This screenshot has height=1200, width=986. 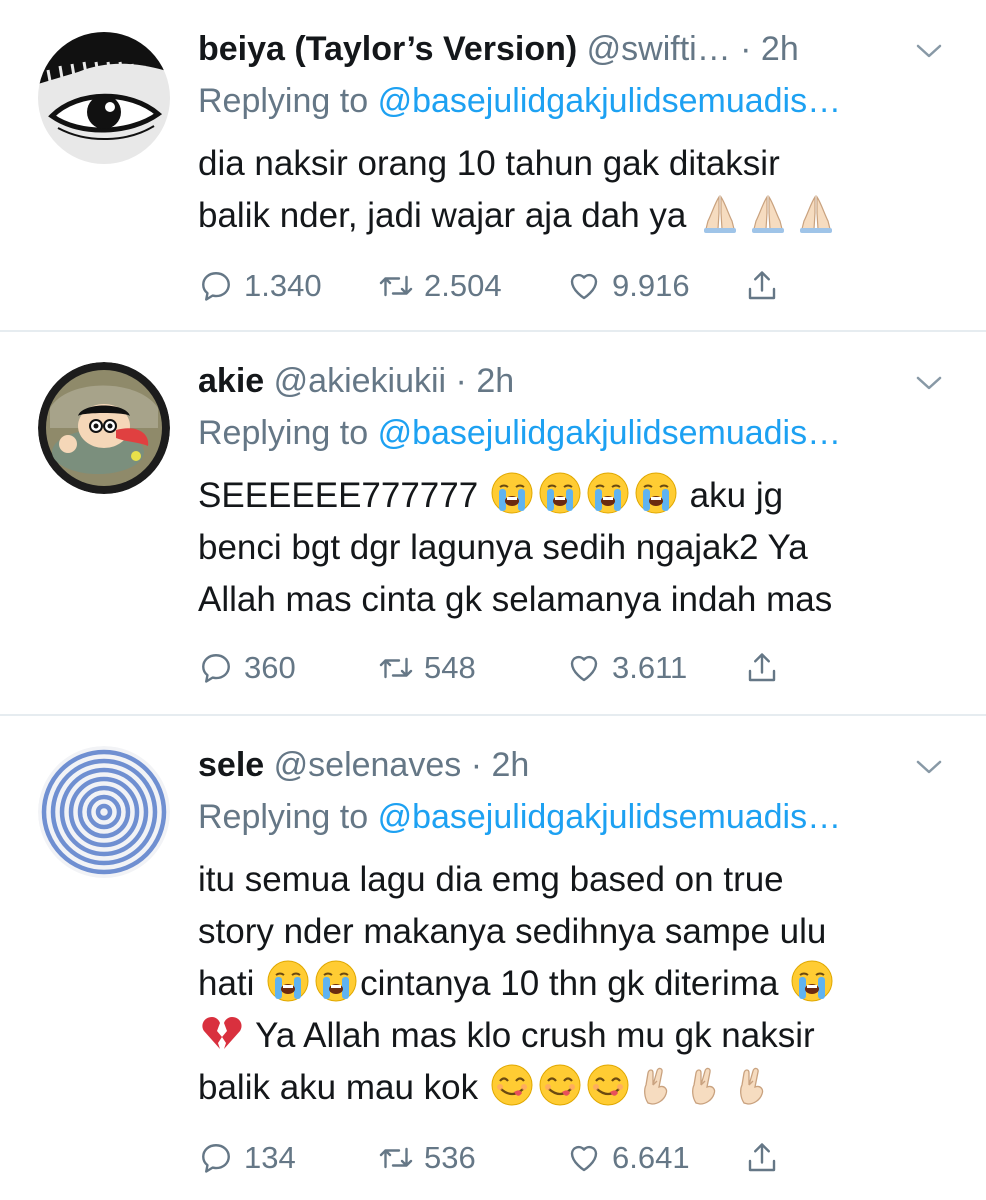 I want to click on display-name: akie, so click(x=231, y=381).